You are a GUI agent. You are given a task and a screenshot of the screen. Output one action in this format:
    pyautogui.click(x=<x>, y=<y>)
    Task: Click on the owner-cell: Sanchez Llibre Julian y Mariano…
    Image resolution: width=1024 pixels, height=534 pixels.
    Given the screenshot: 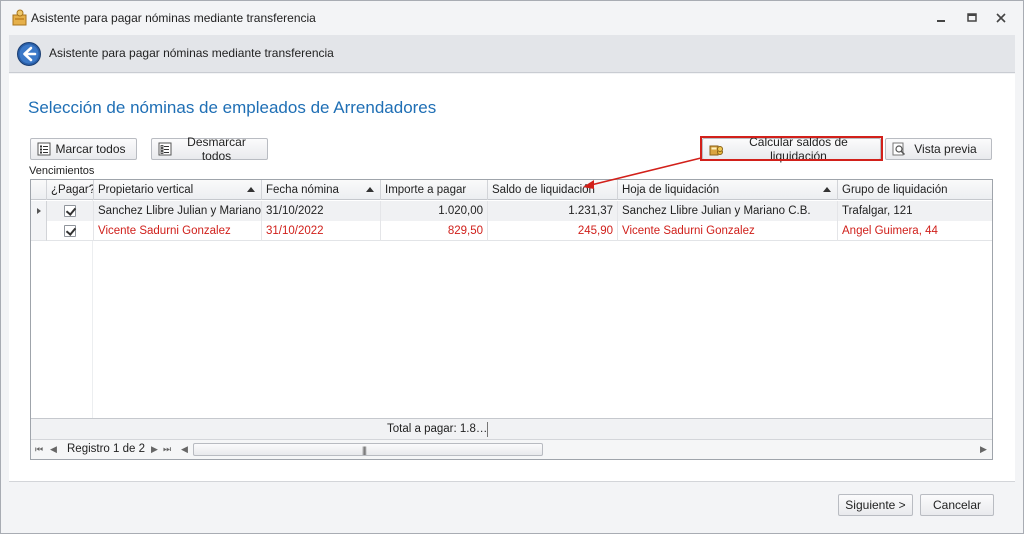 What is the action you would take?
    pyautogui.click(x=178, y=211)
    